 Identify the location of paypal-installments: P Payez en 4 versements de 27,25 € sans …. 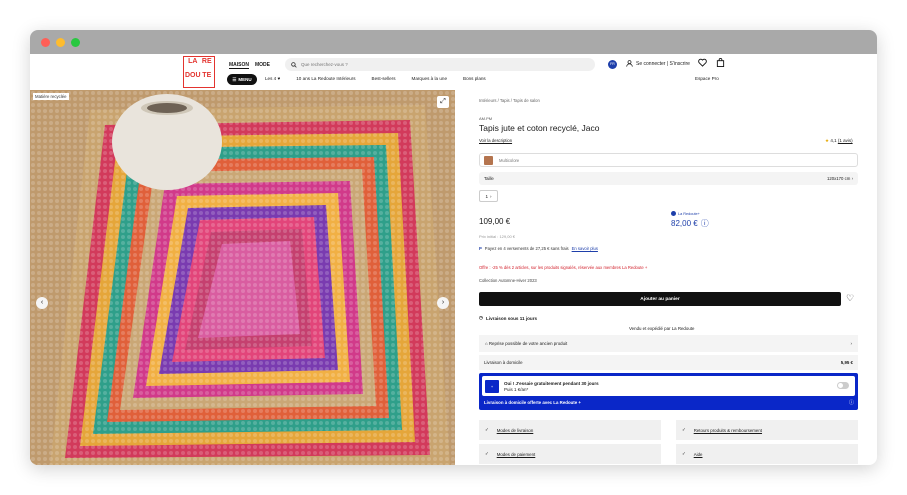
(538, 248).